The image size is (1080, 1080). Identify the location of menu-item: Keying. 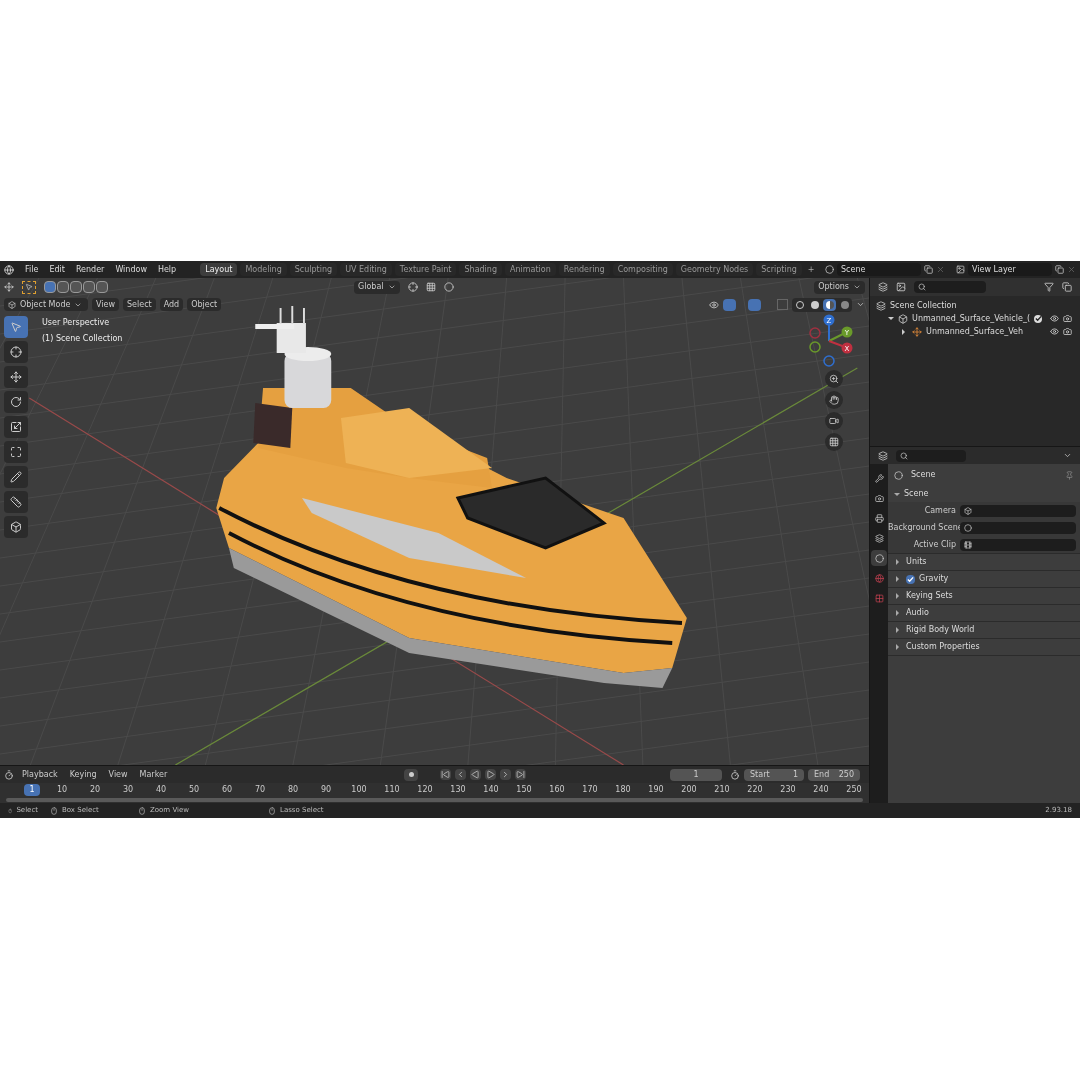
(83, 774).